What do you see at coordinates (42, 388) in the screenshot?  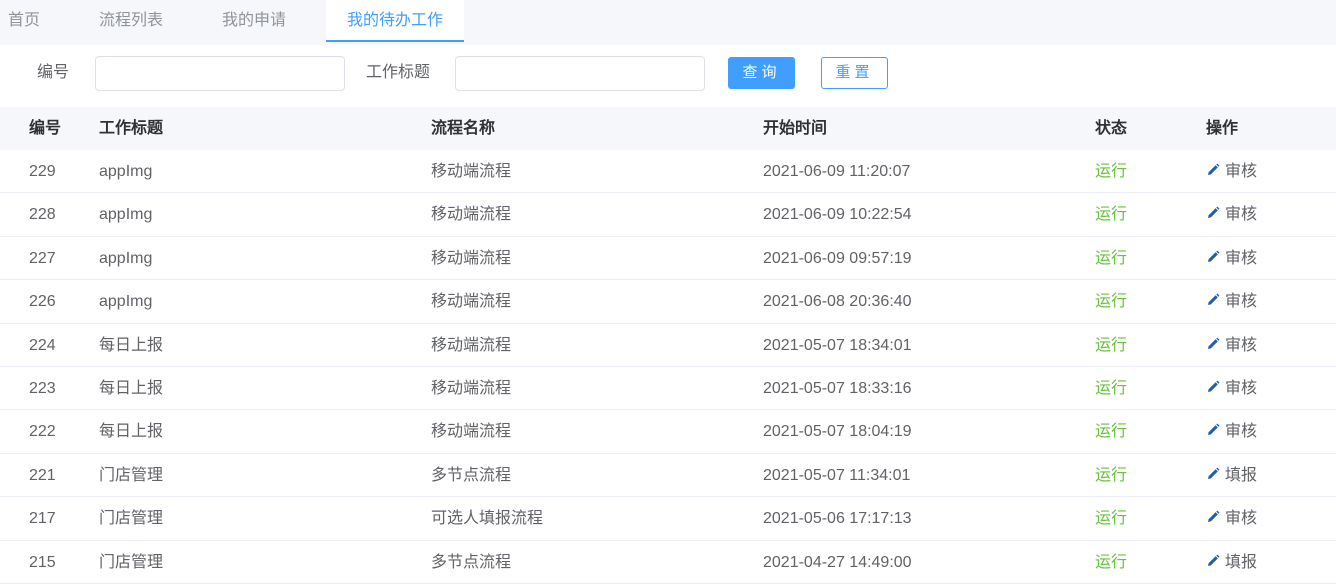 I see `row-number: 223` at bounding box center [42, 388].